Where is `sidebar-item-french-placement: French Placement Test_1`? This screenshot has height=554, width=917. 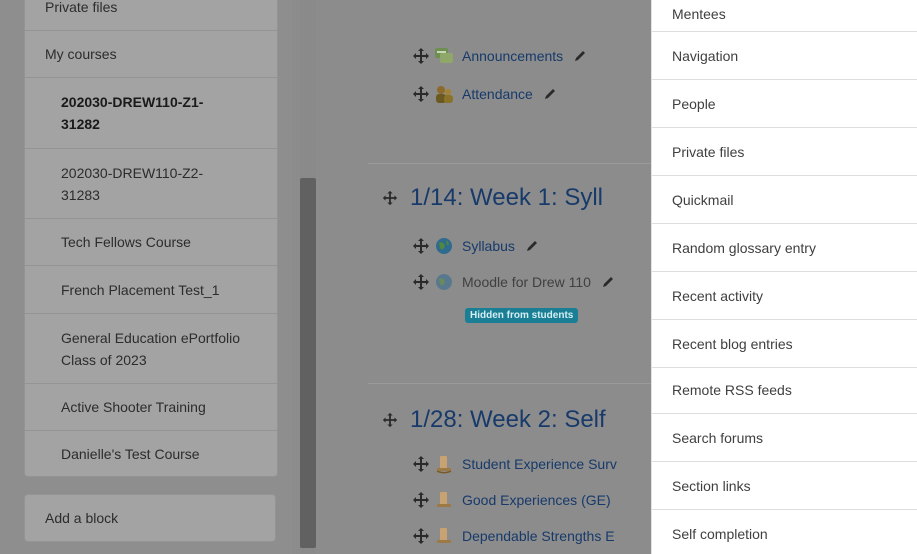 sidebar-item-french-placement: French Placement Test_1 is located at coordinates (151, 289).